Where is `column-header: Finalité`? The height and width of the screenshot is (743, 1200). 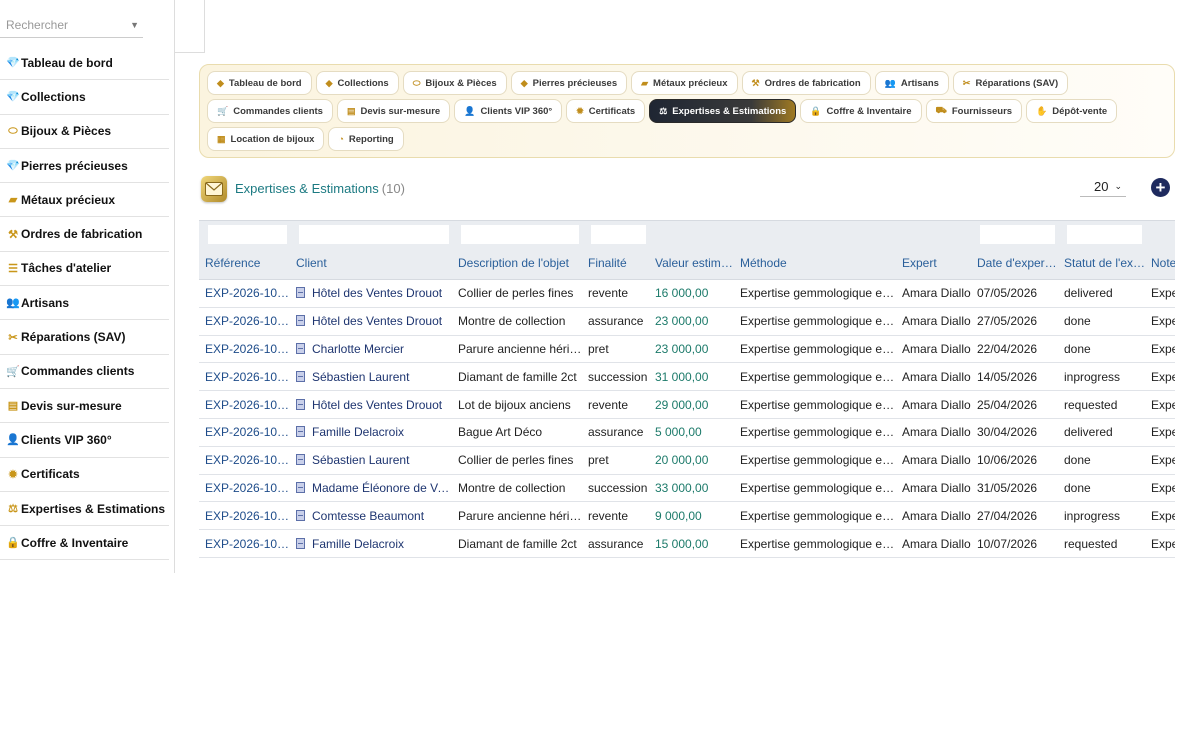
column-header: Finalité is located at coordinates (615, 263).